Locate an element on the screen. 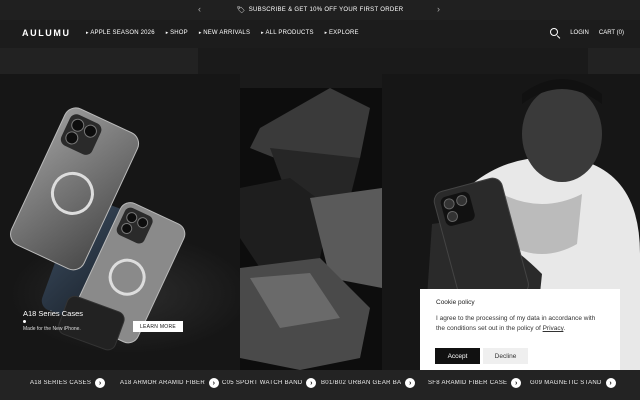 Image resolution: width=640 pixels, height=400 pixels. category-item: C05 SPORT WATCH BAND › is located at coordinates (269, 383).